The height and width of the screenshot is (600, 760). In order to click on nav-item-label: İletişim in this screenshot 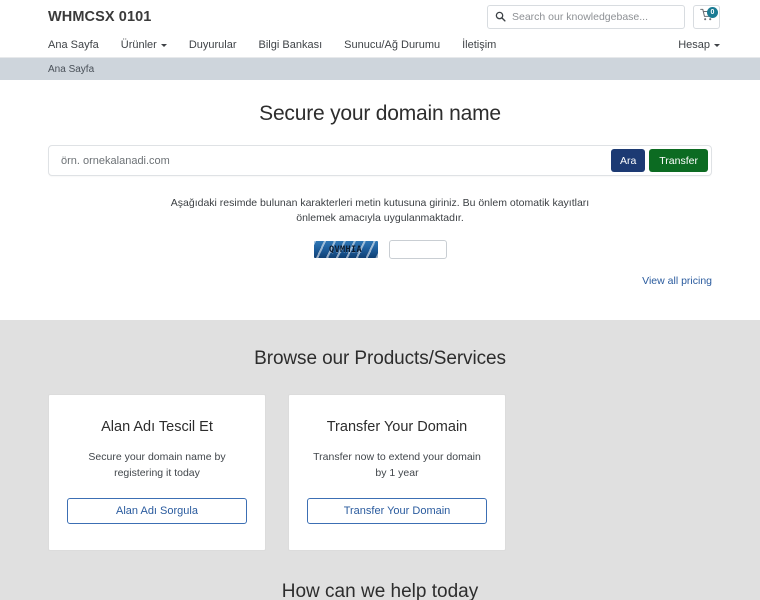, I will do `click(479, 45)`.